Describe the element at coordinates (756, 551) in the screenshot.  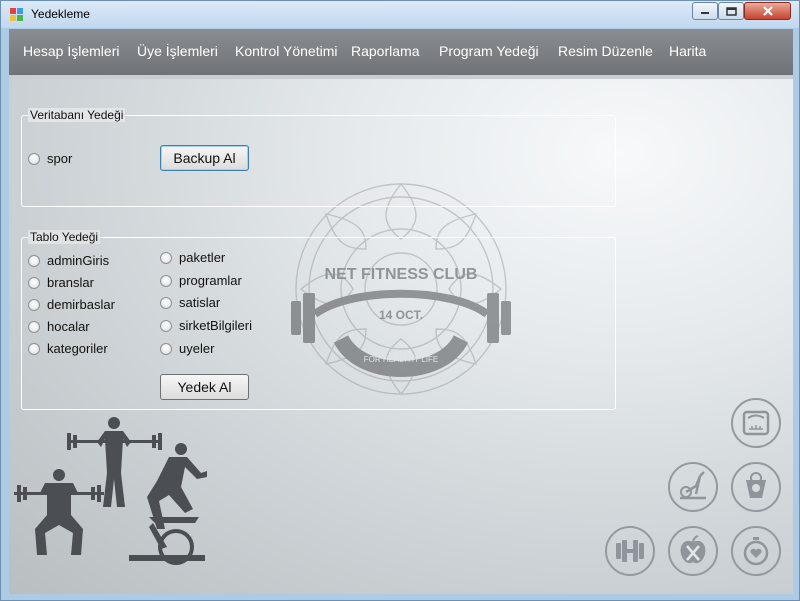
I see `stopwatch-heart-icon` at that location.